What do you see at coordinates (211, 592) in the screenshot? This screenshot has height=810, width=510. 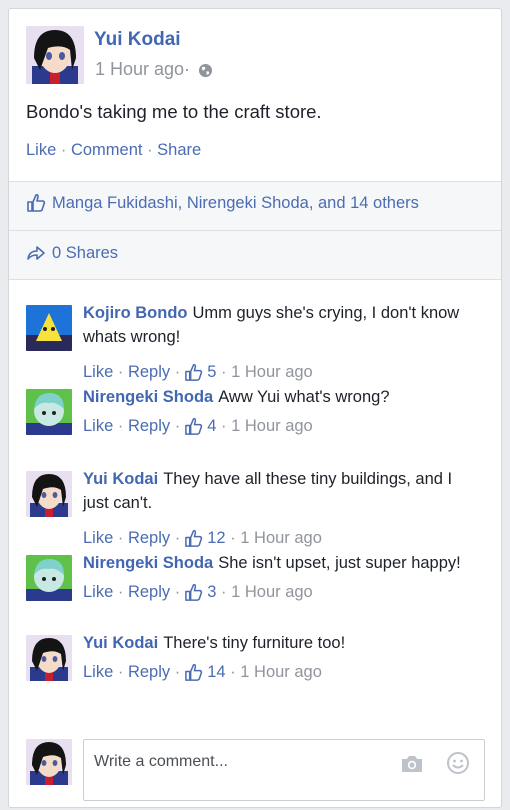 I see `comment-like-count: 3` at bounding box center [211, 592].